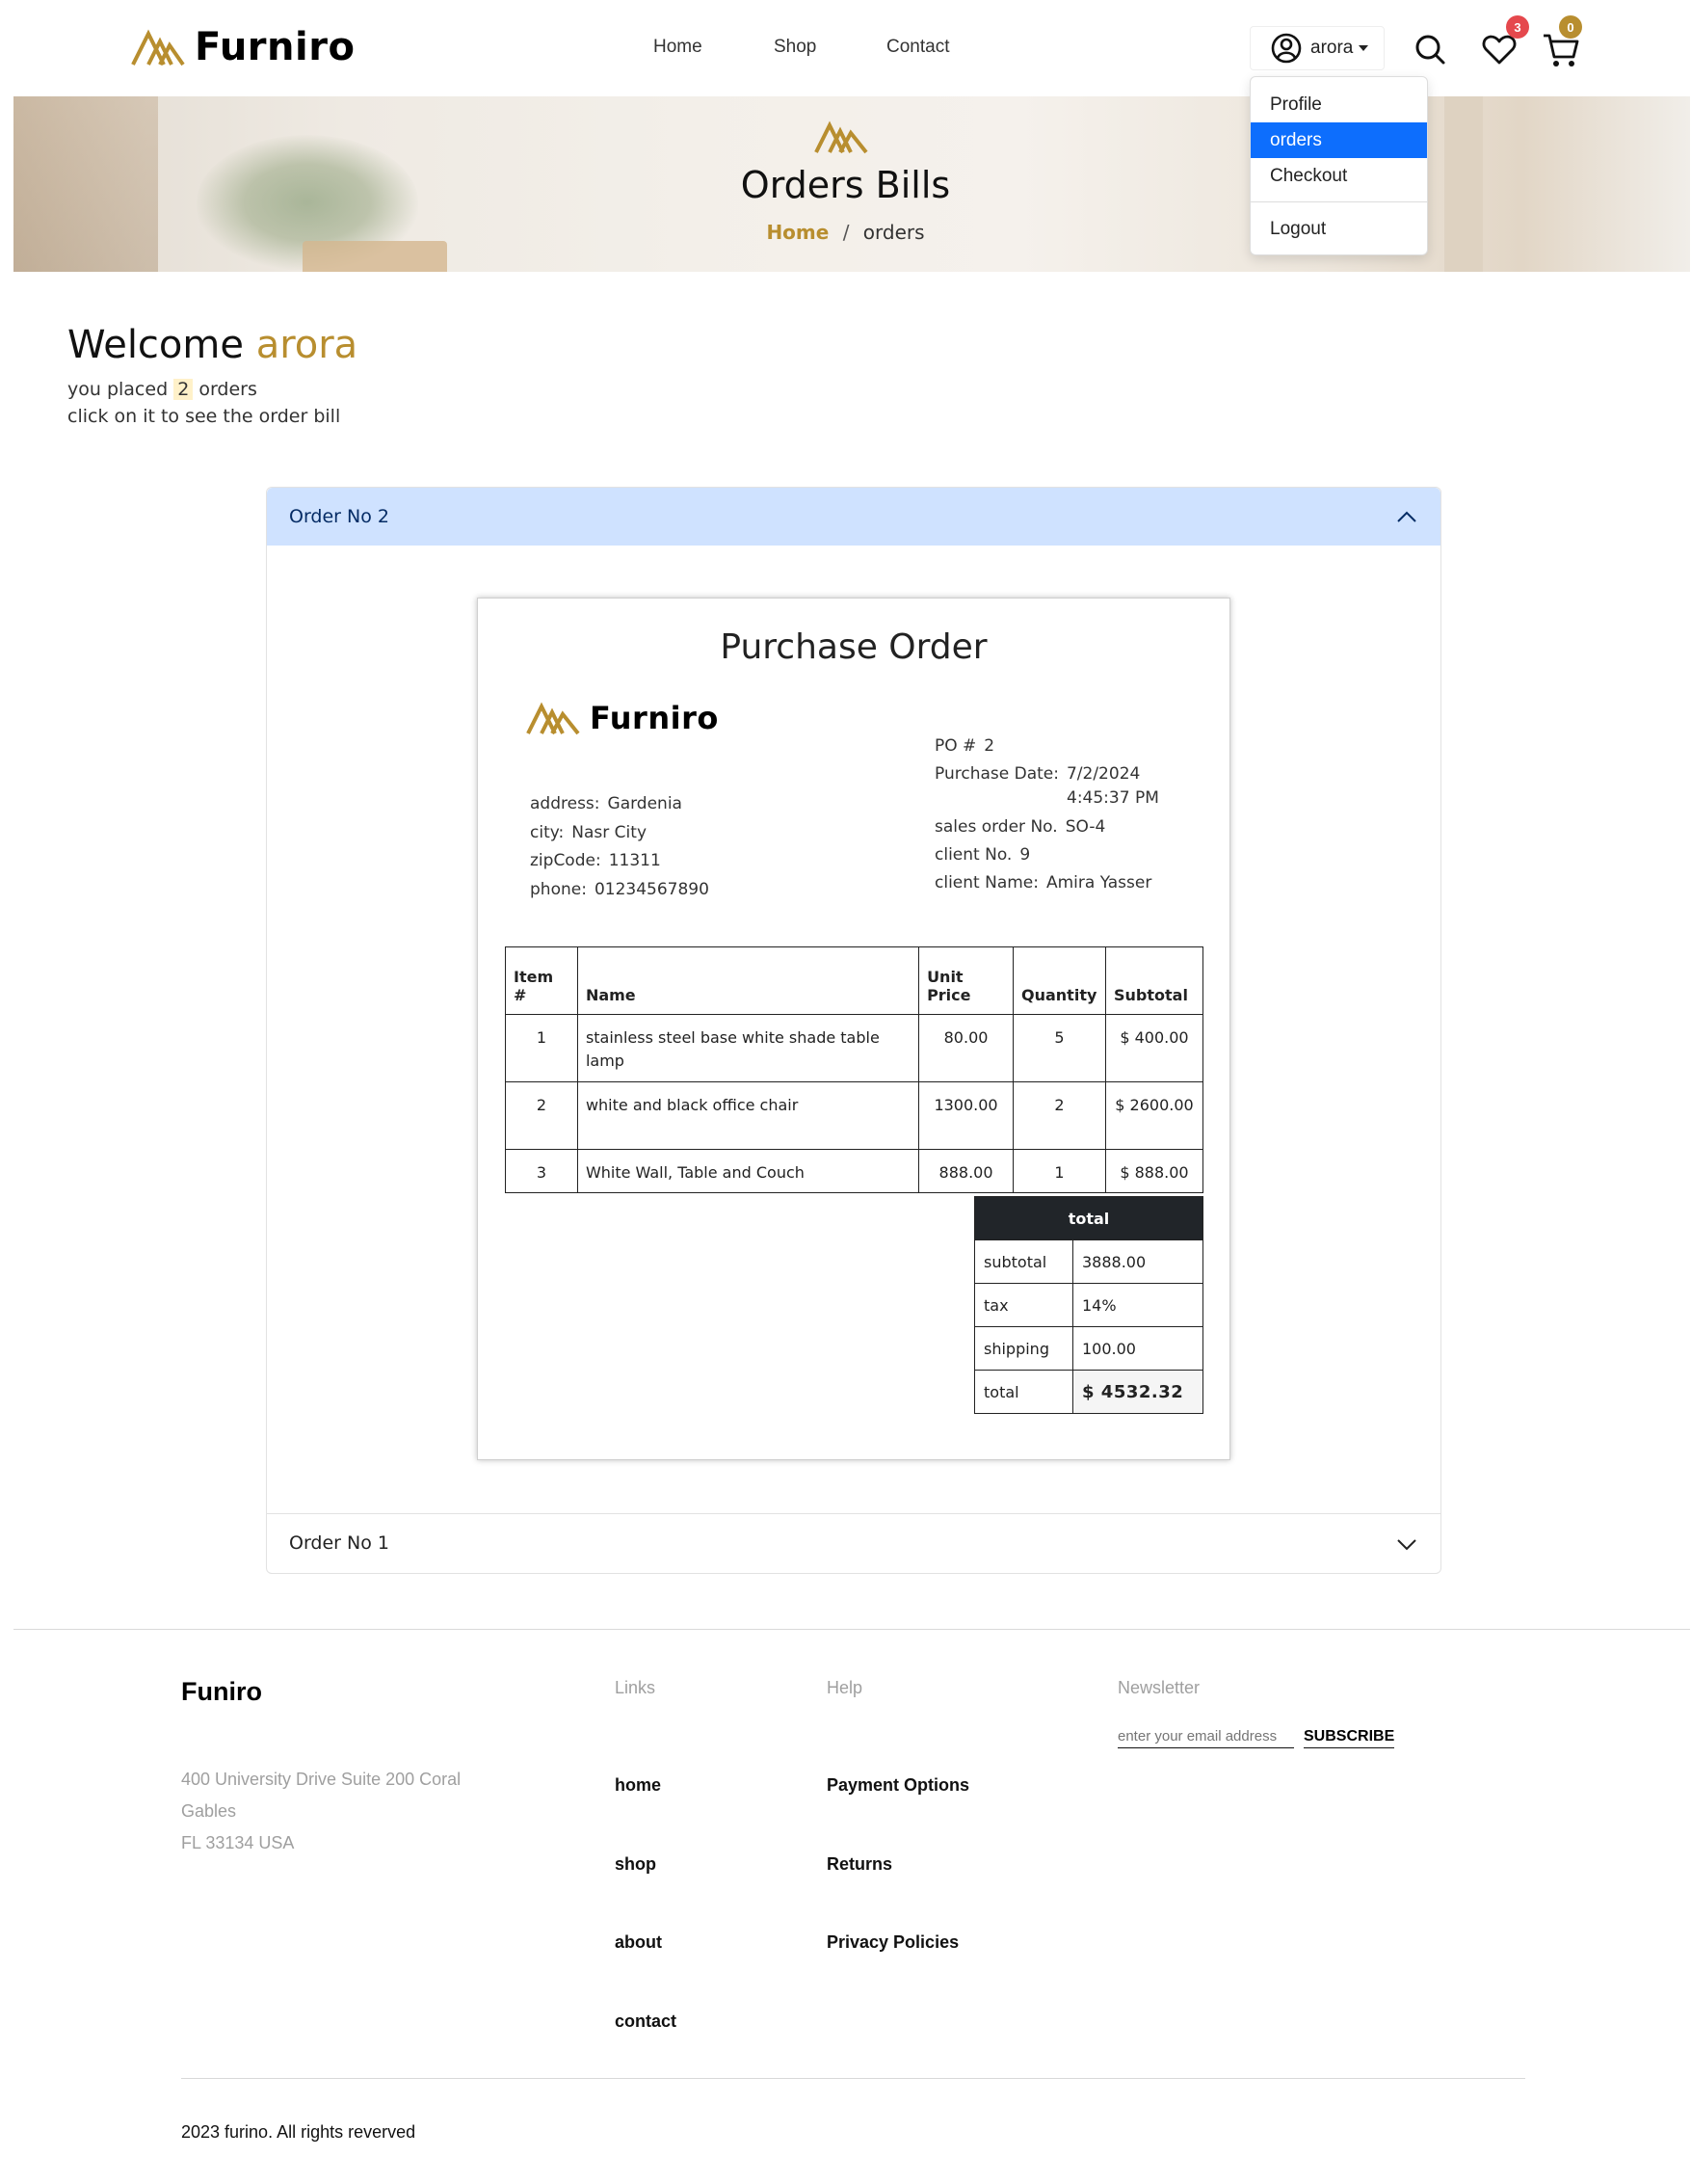 The height and width of the screenshot is (2184, 1691). Describe the element at coordinates (1332, 48) in the screenshot. I see `user-name: arora` at that location.